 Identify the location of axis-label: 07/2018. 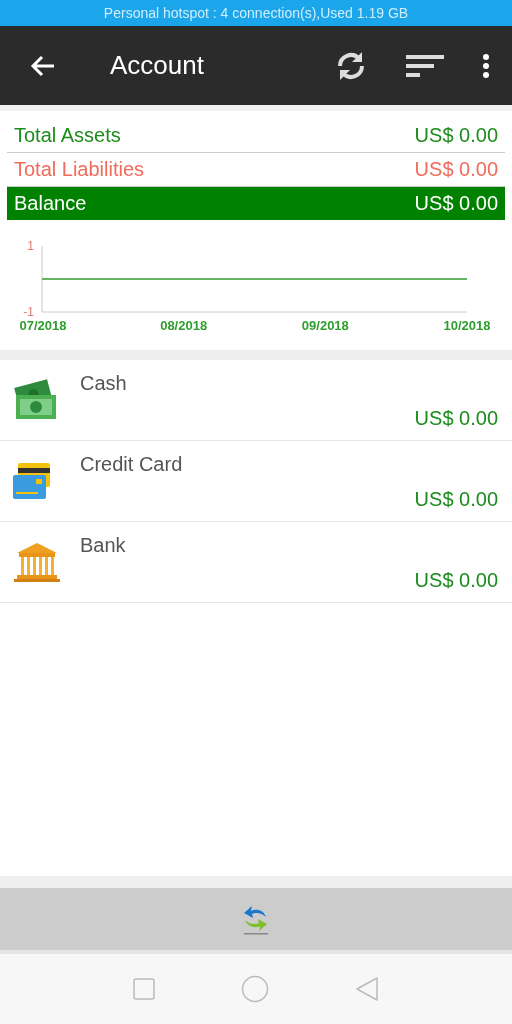
(43, 325).